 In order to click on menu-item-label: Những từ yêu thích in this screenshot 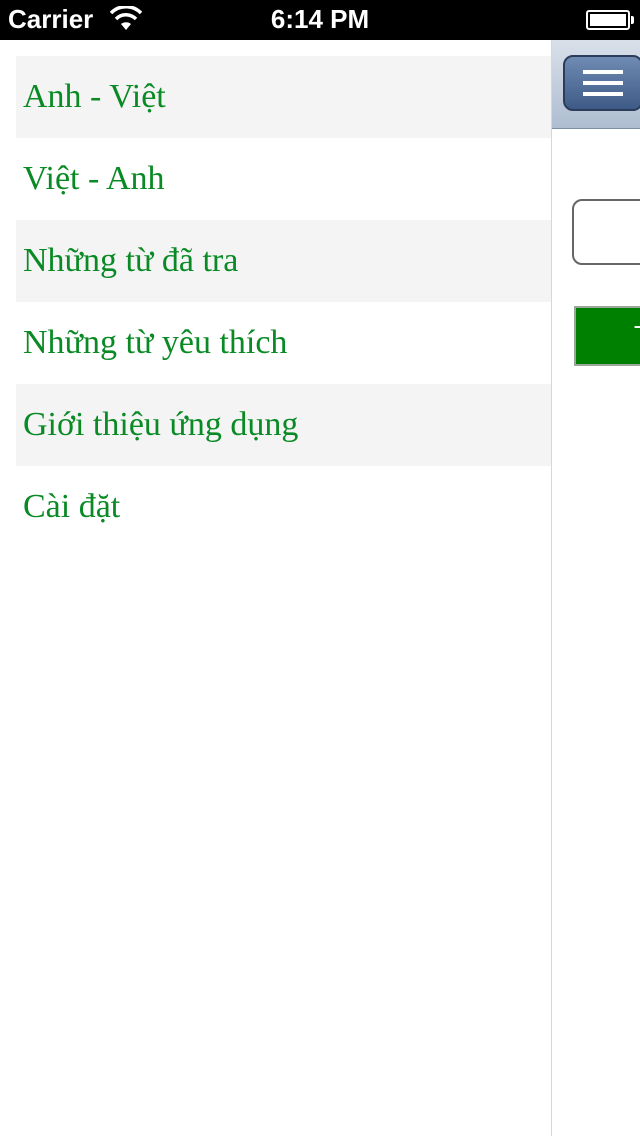, I will do `click(155, 342)`.